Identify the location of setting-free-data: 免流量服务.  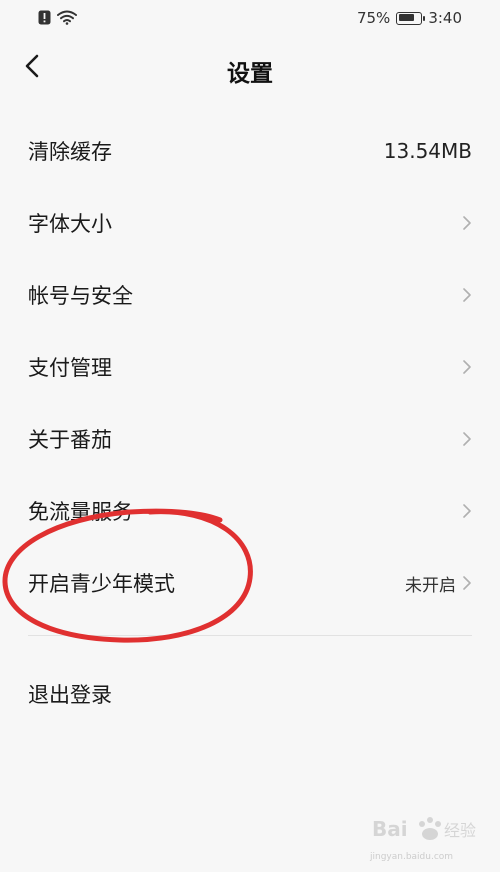
(250, 511).